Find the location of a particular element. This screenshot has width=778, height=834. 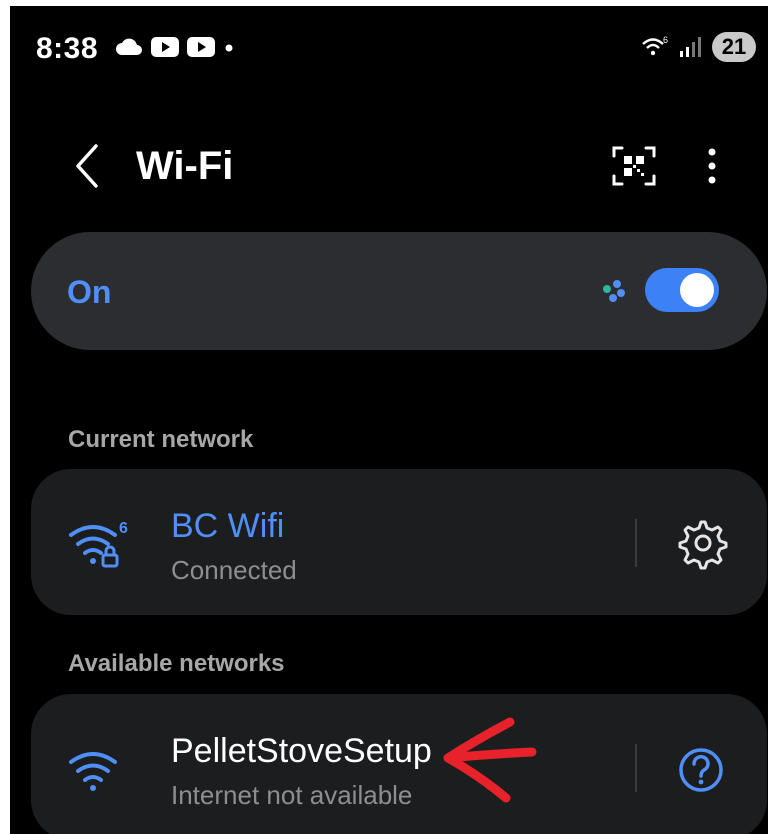

system-icons: 6 21 is located at coordinates (698, 47).